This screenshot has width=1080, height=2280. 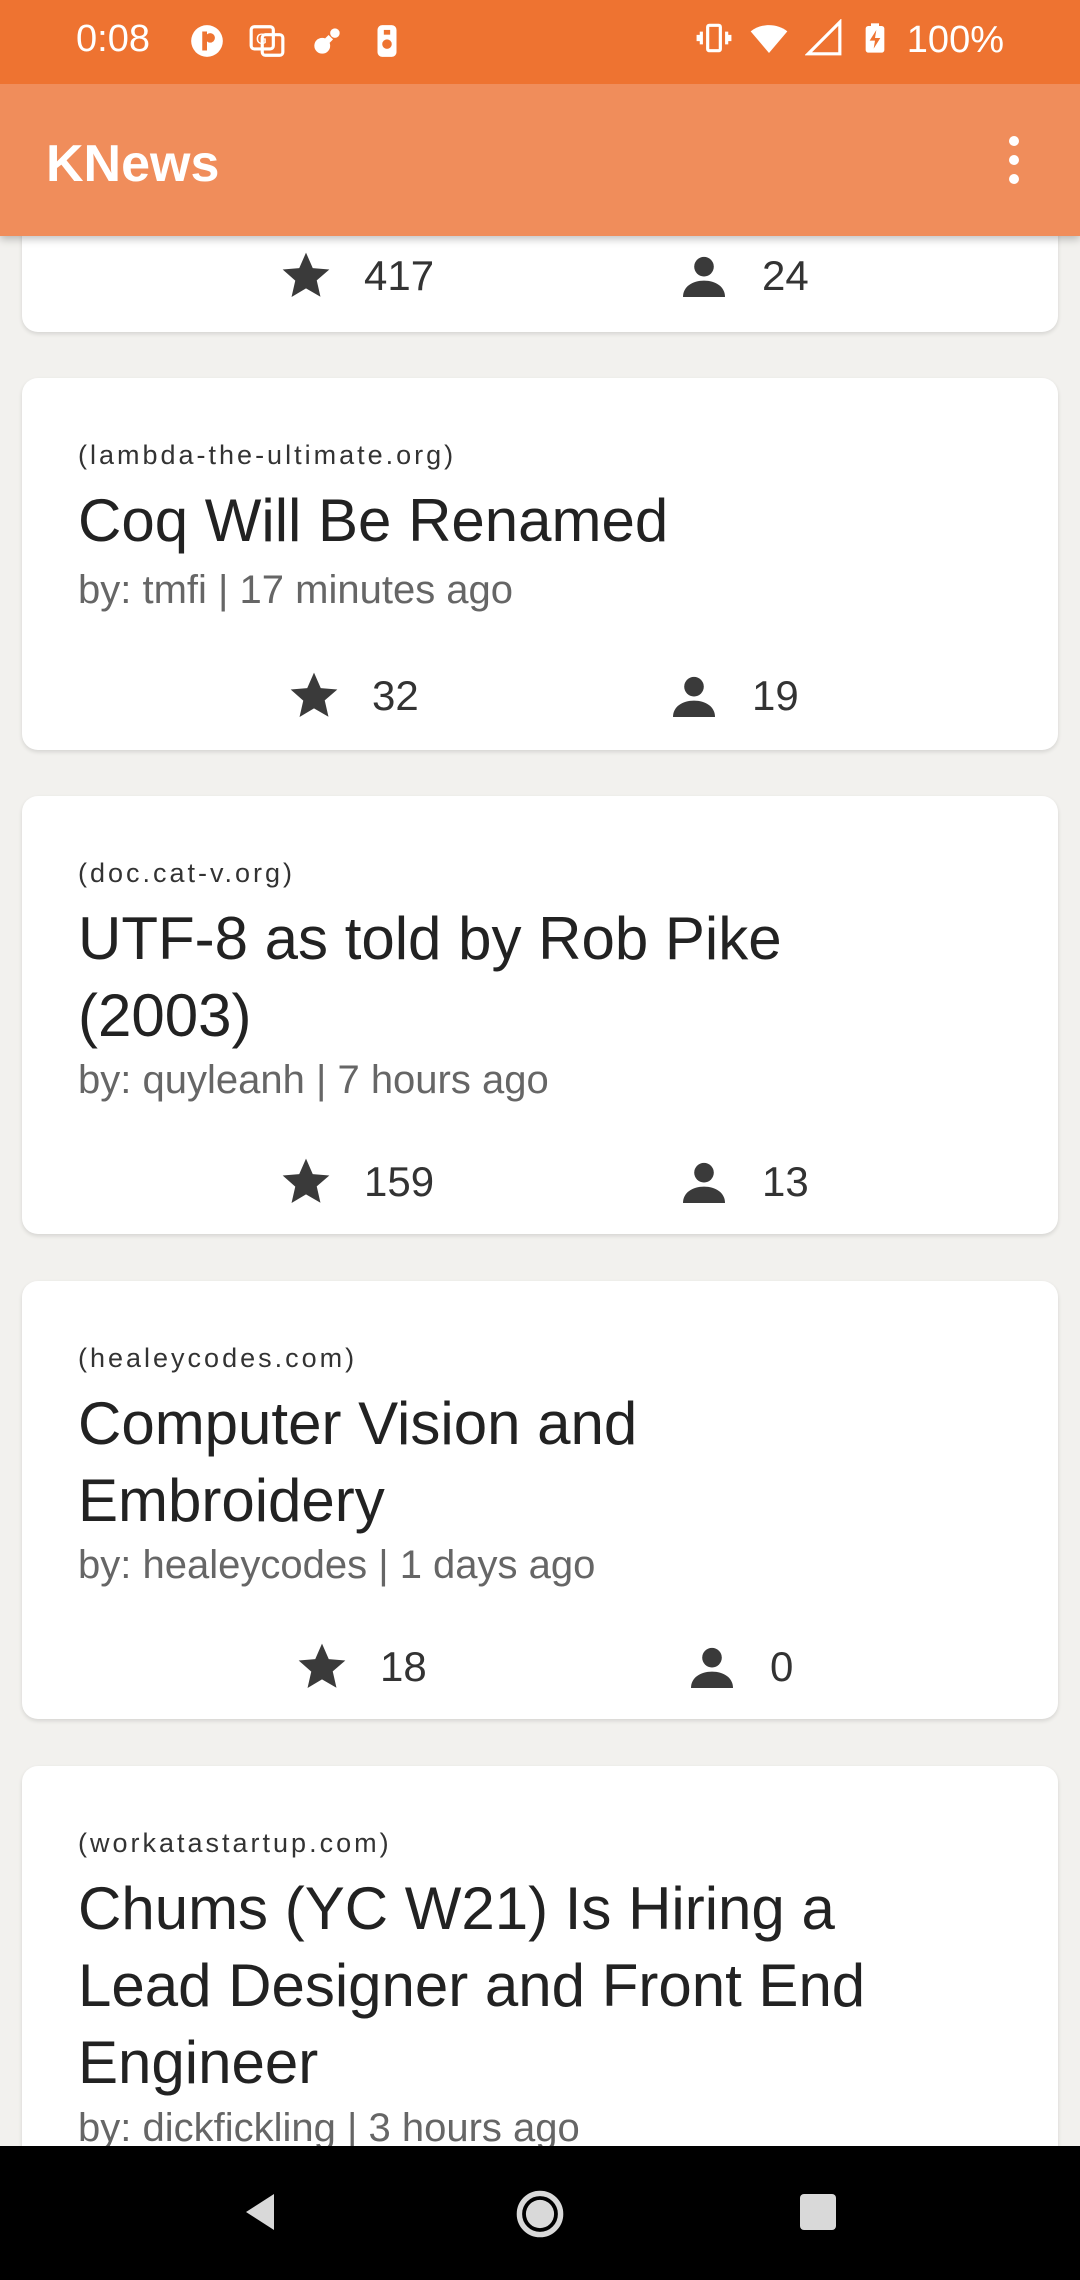 I want to click on story-source: (workatastartup.com), so click(x=235, y=1843).